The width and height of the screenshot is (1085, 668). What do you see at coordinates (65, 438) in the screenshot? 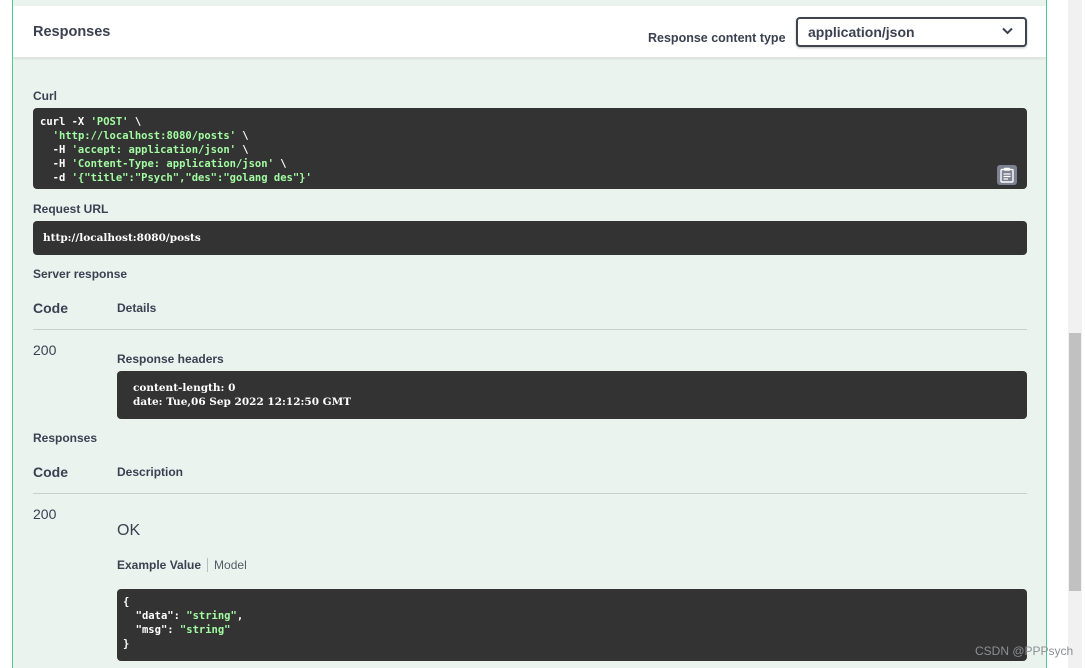
I see `responses-label: Responses` at bounding box center [65, 438].